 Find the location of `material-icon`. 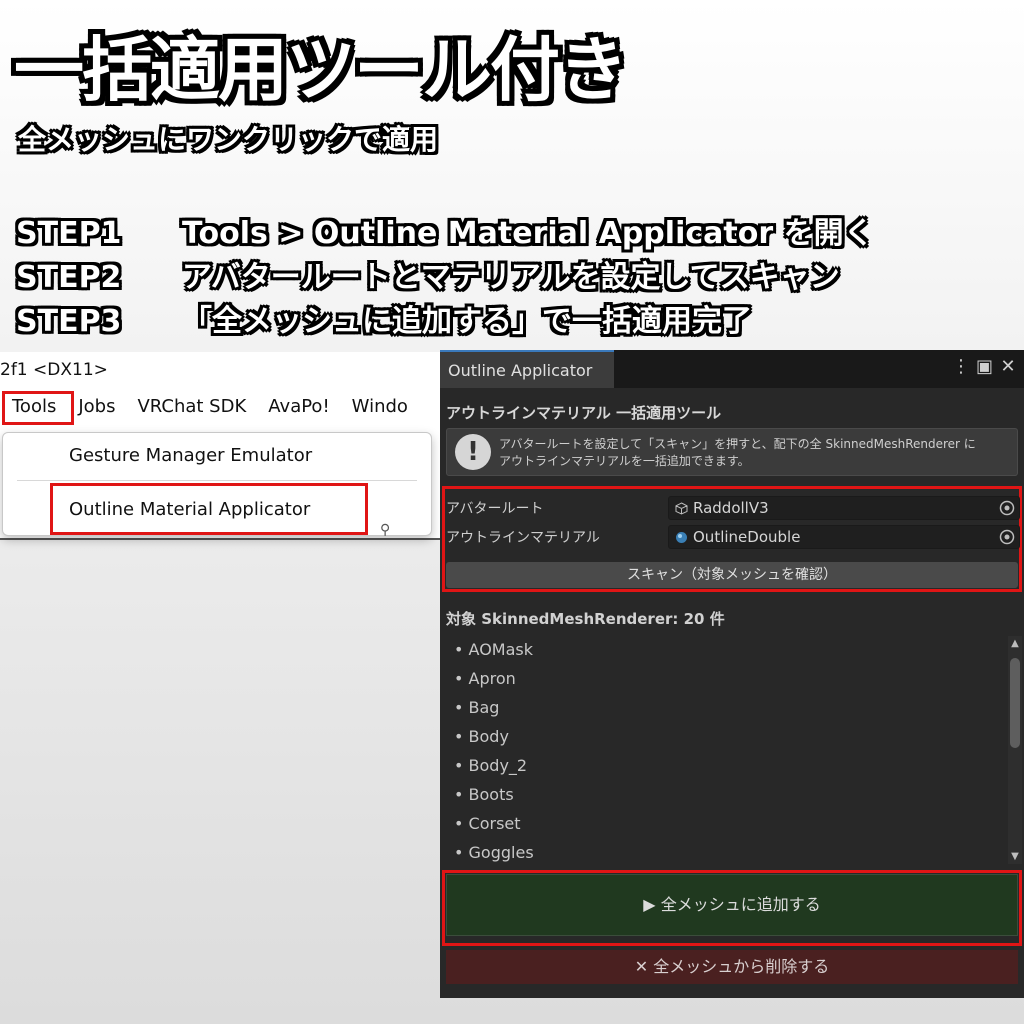

material-icon is located at coordinates (681, 537).